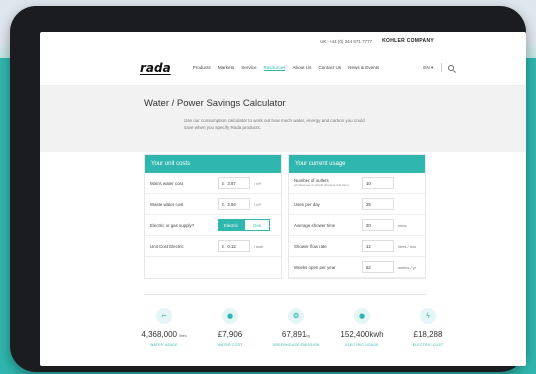  Describe the element at coordinates (257, 183) in the screenshot. I see `mains-water-unit: / m³` at that location.